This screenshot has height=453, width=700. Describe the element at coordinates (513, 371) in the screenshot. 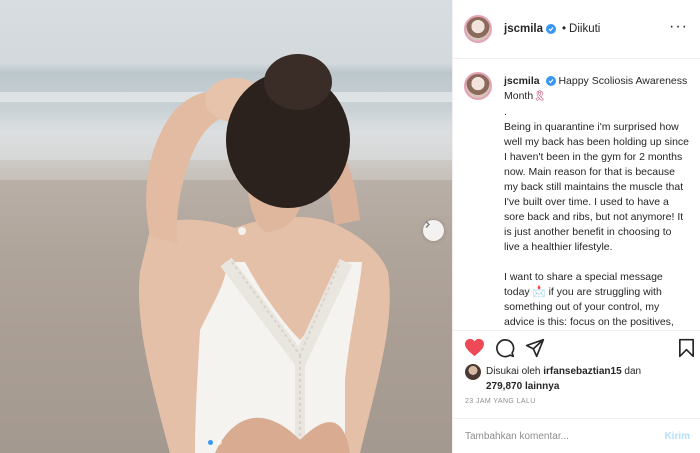

I see `liked-by-prefix: Disukai oleh` at that location.